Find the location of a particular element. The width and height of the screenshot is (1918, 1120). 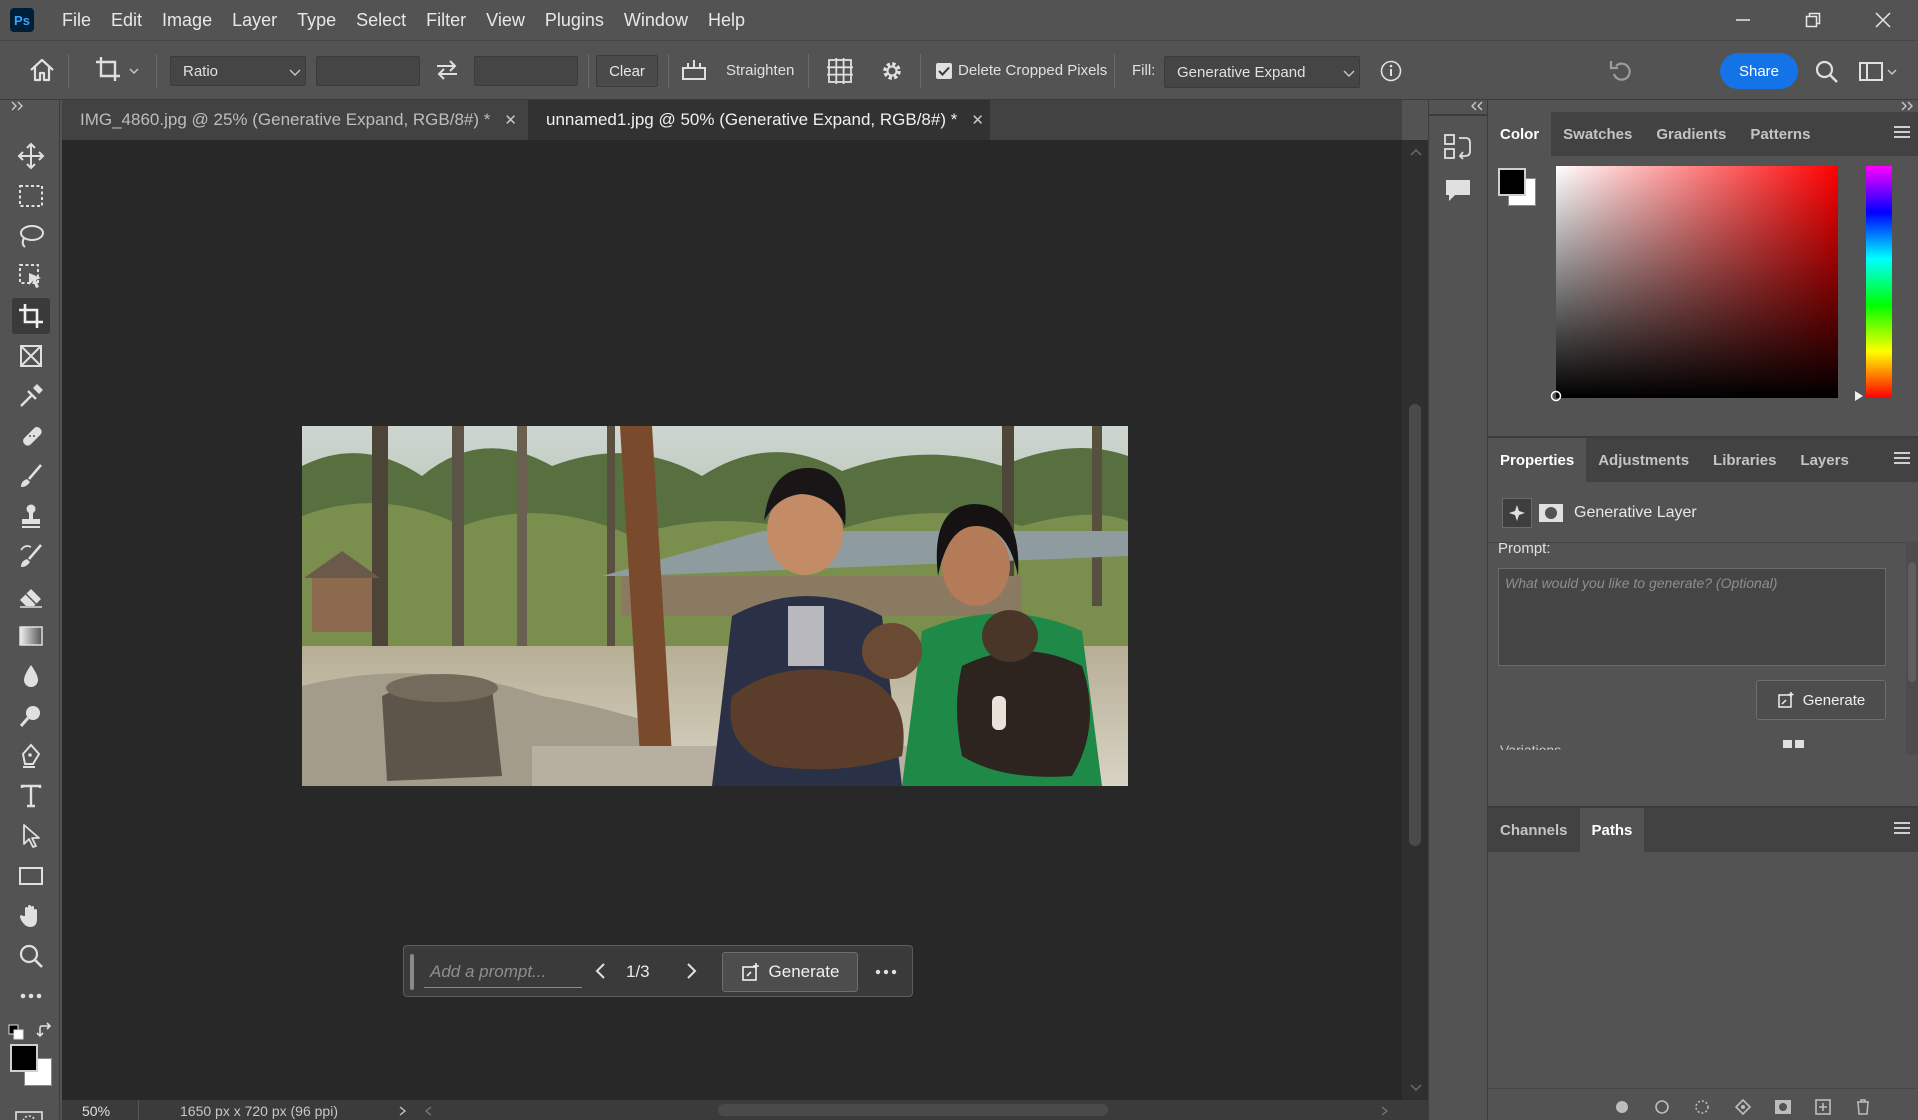

hue-slider is located at coordinates (1873, 283).